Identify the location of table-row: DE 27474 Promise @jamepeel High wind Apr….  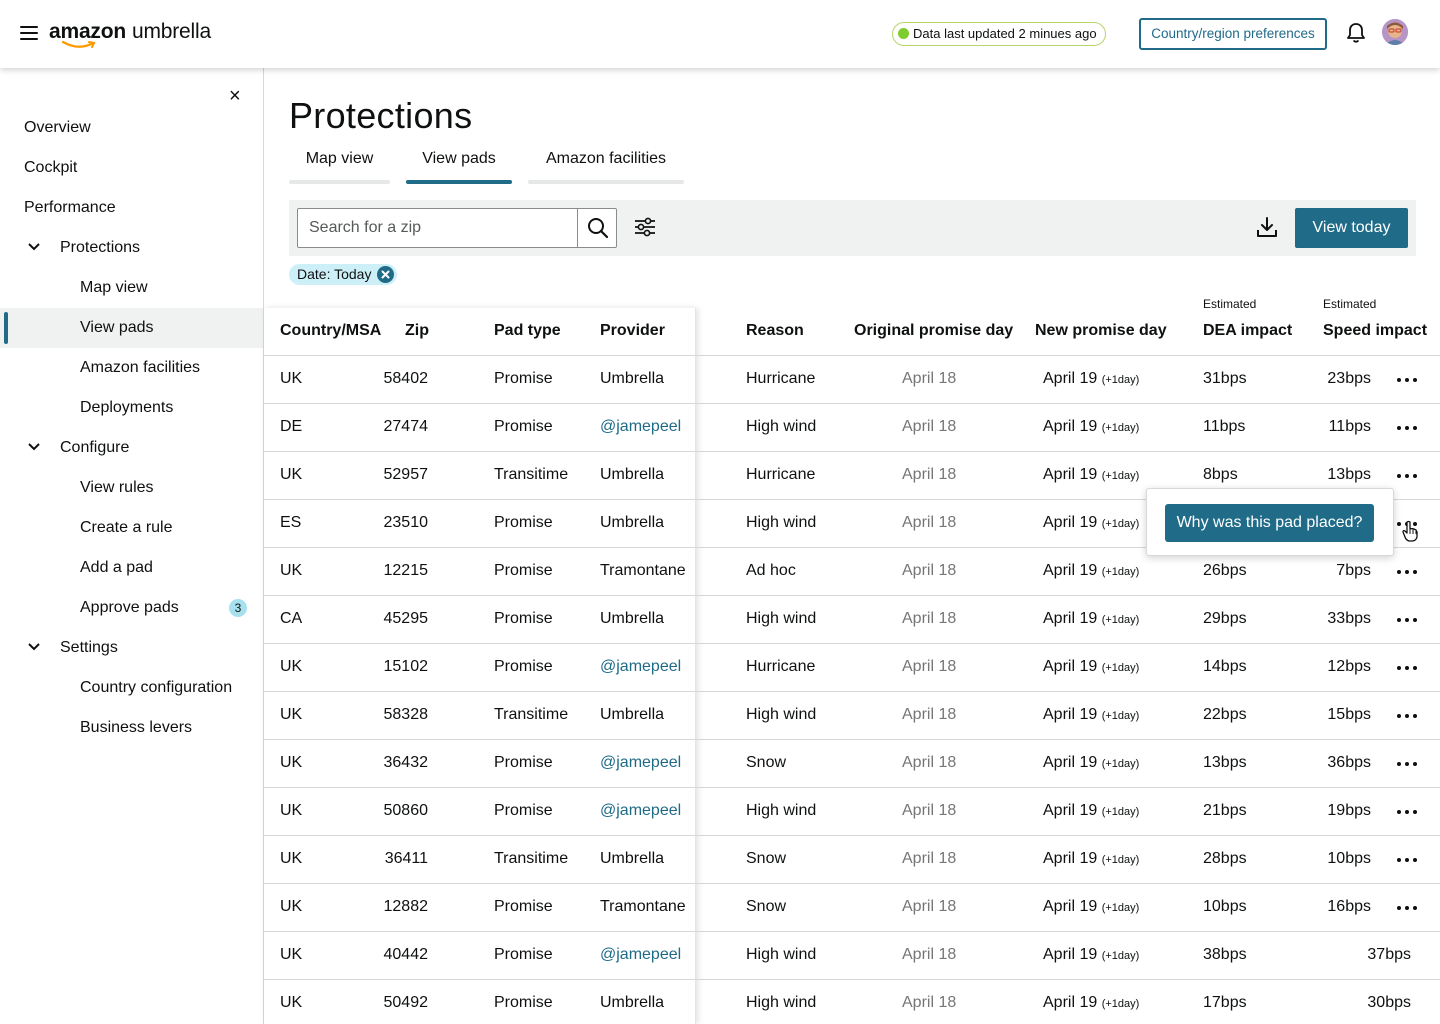
(852, 428).